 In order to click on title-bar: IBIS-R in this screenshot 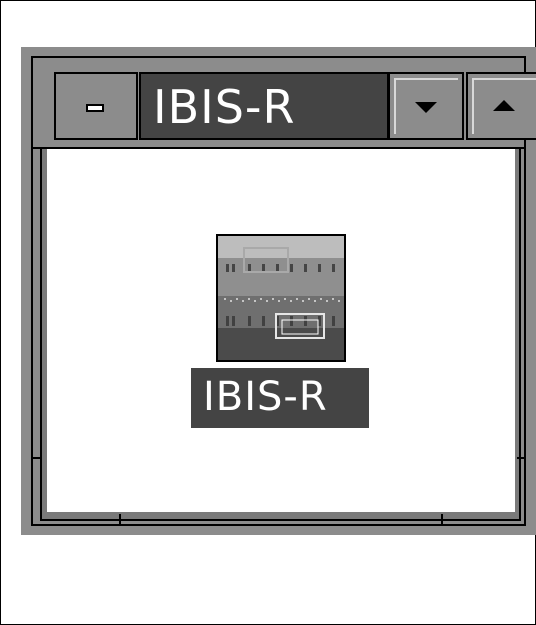, I will do `click(288, 107)`.